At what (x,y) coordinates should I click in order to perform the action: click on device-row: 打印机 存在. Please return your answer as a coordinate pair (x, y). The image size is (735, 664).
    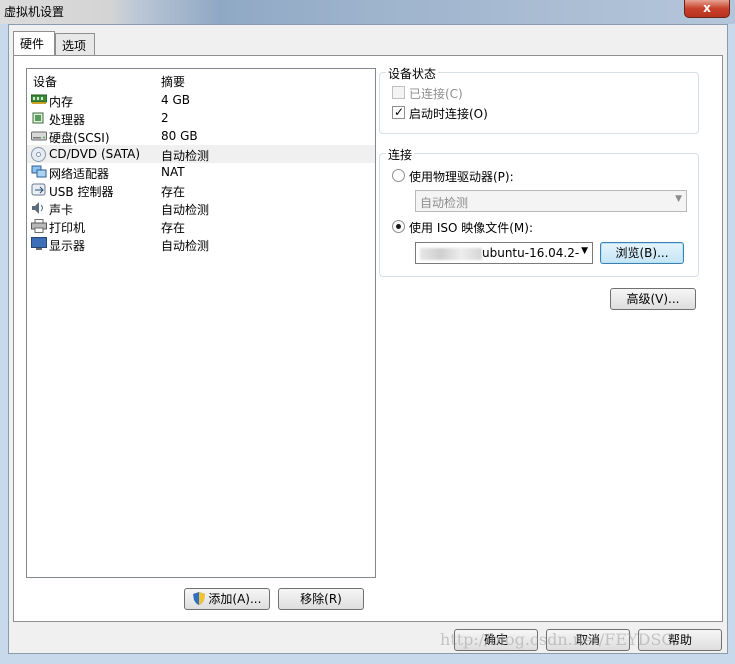
    Looking at the image, I should click on (201, 226).